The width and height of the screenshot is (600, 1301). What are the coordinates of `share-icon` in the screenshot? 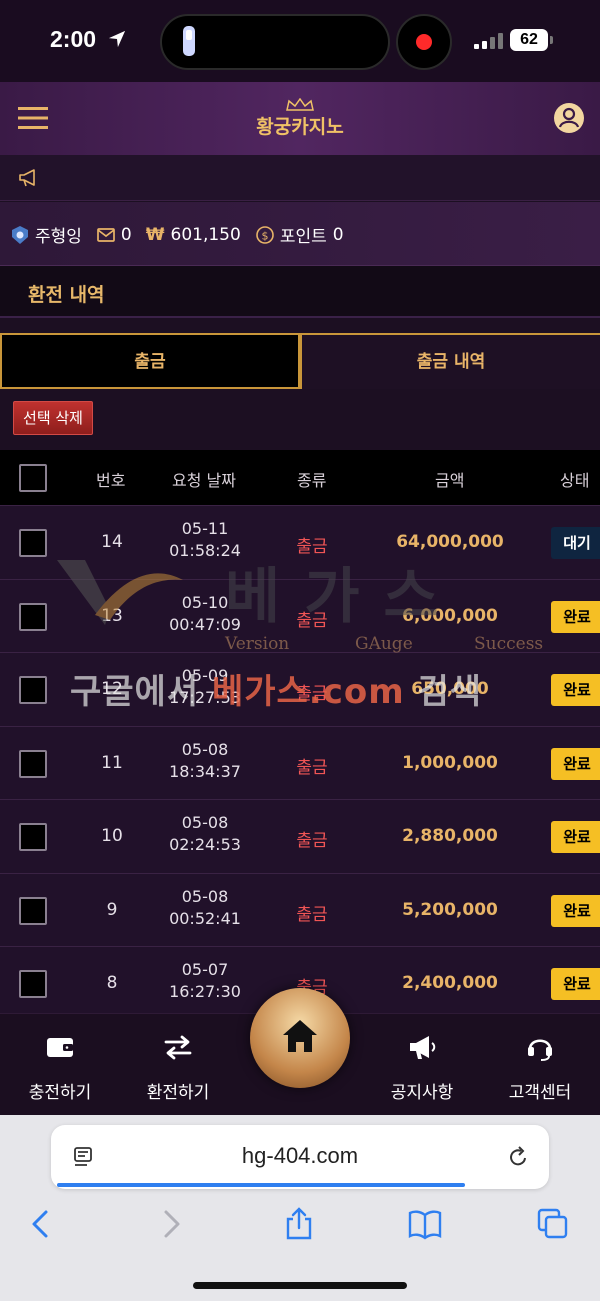 It's located at (299, 1224).